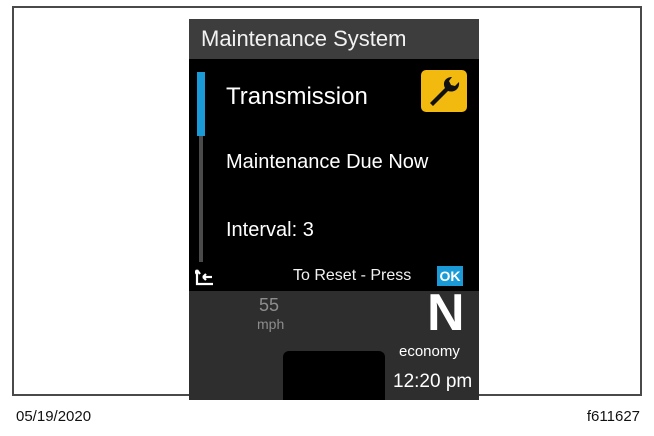  Describe the element at coordinates (334, 375) in the screenshot. I see `dark-indicator-box` at that location.